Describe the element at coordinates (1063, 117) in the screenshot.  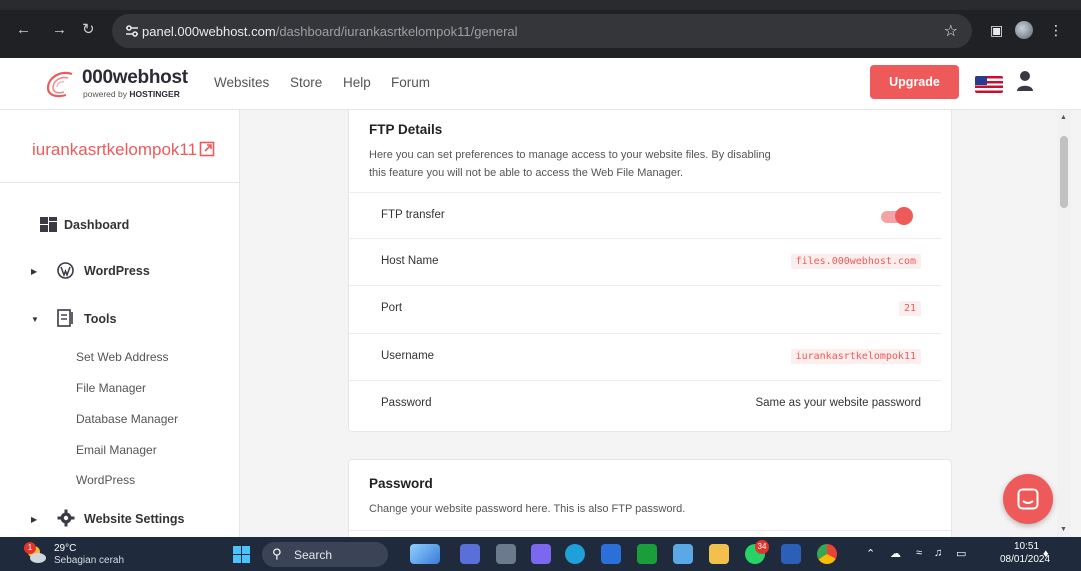
I see `scroll-up-icon: ▲` at that location.